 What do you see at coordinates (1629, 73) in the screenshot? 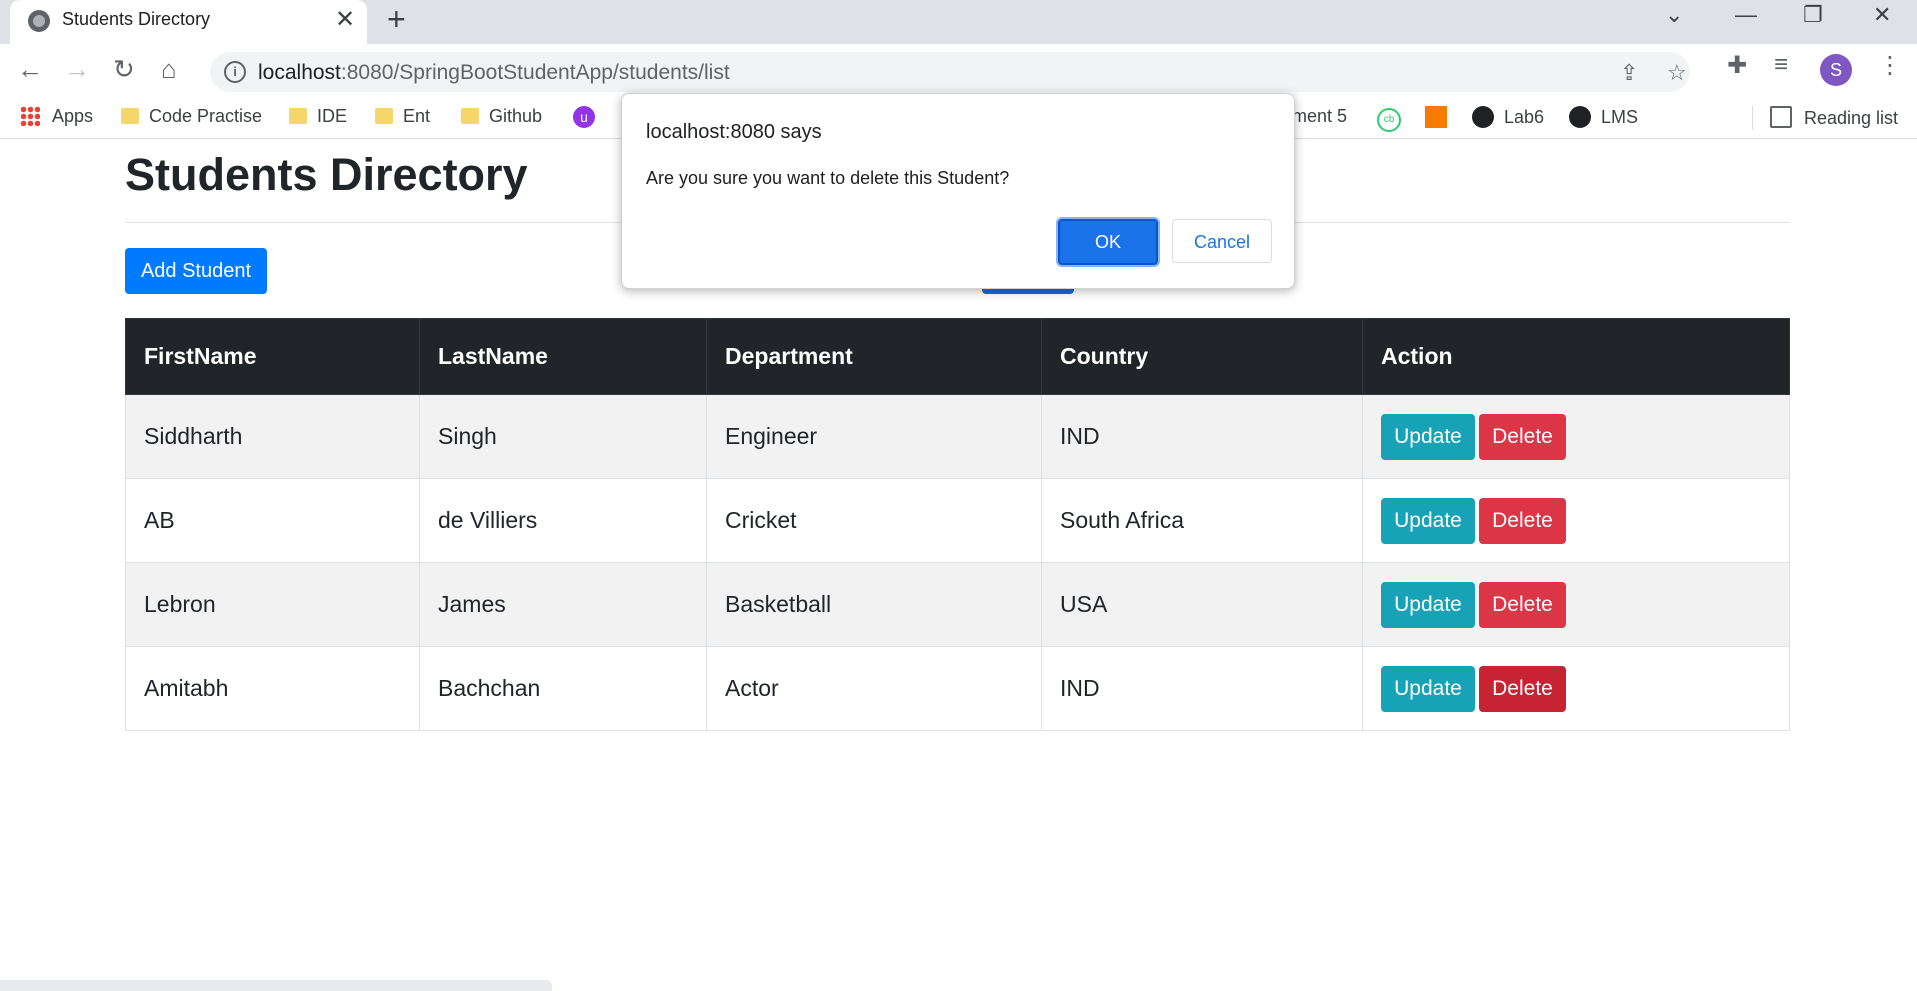
I see `share-icon: ⇪` at bounding box center [1629, 73].